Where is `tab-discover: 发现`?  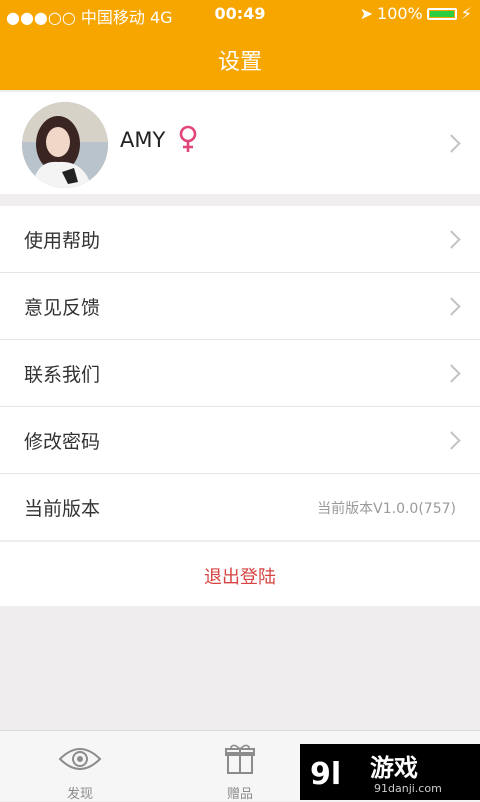 tab-discover: 发现 is located at coordinates (80, 766).